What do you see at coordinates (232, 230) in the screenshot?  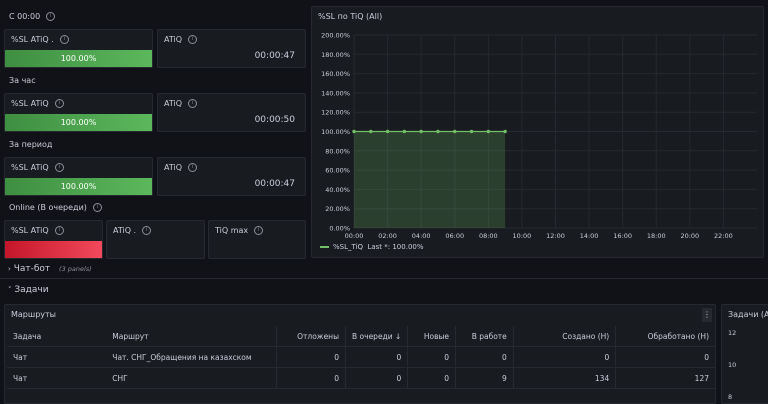 I see `panel-title: TiQ max` at bounding box center [232, 230].